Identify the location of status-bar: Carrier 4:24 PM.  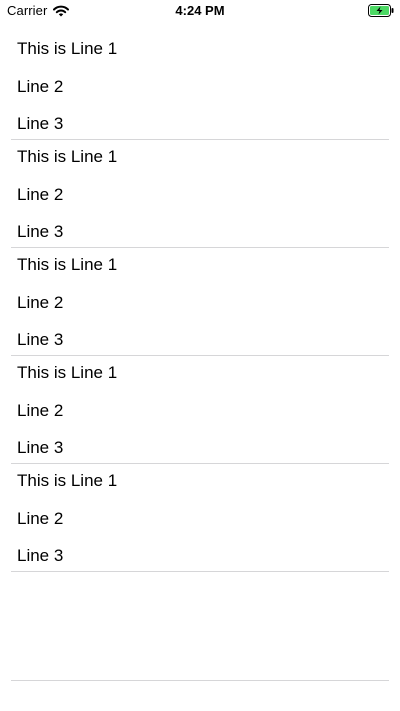
(200, 11).